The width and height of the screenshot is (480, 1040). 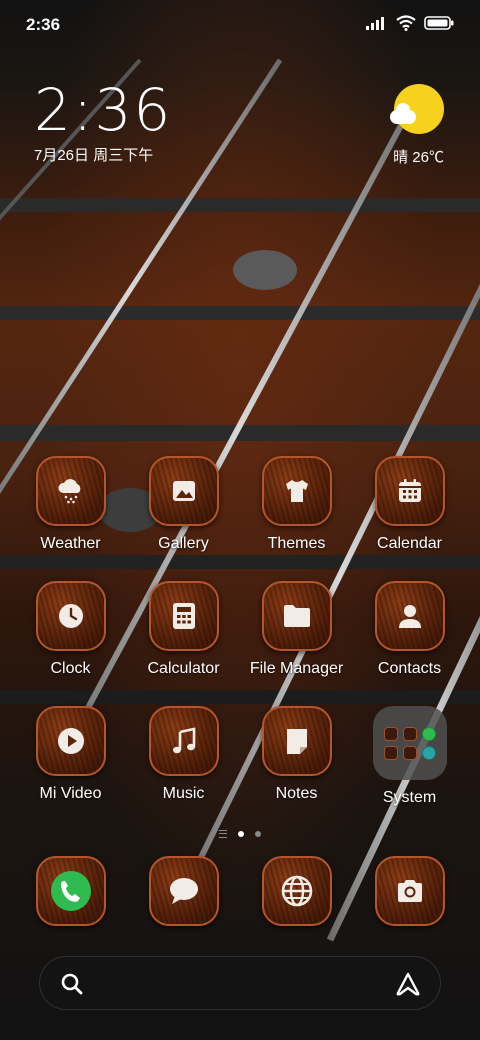 What do you see at coordinates (70, 668) in the screenshot?
I see `app-label: Clock` at bounding box center [70, 668].